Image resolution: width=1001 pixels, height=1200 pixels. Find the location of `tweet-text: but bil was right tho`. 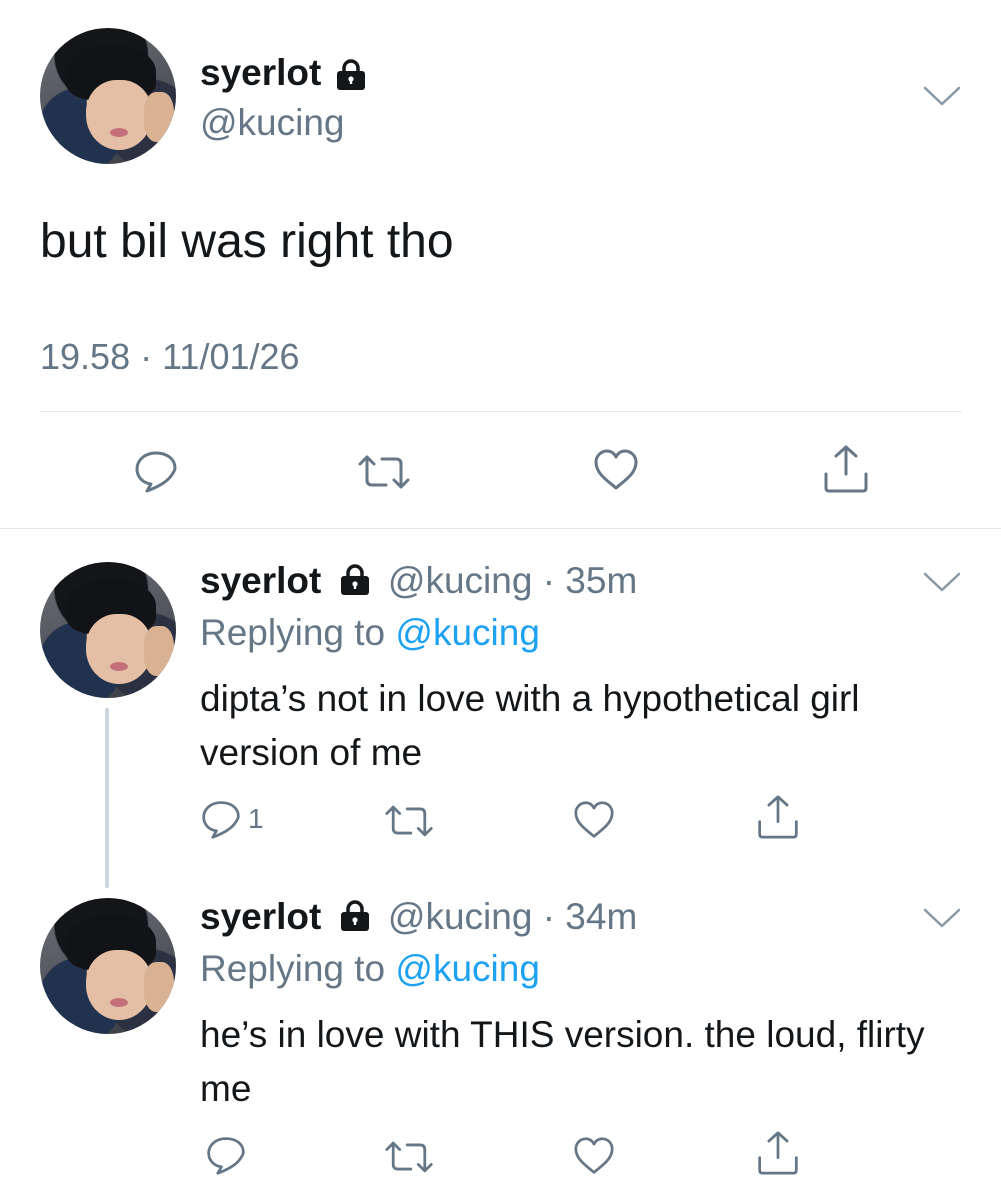

tweet-text: but bil was right tho is located at coordinates (247, 241).